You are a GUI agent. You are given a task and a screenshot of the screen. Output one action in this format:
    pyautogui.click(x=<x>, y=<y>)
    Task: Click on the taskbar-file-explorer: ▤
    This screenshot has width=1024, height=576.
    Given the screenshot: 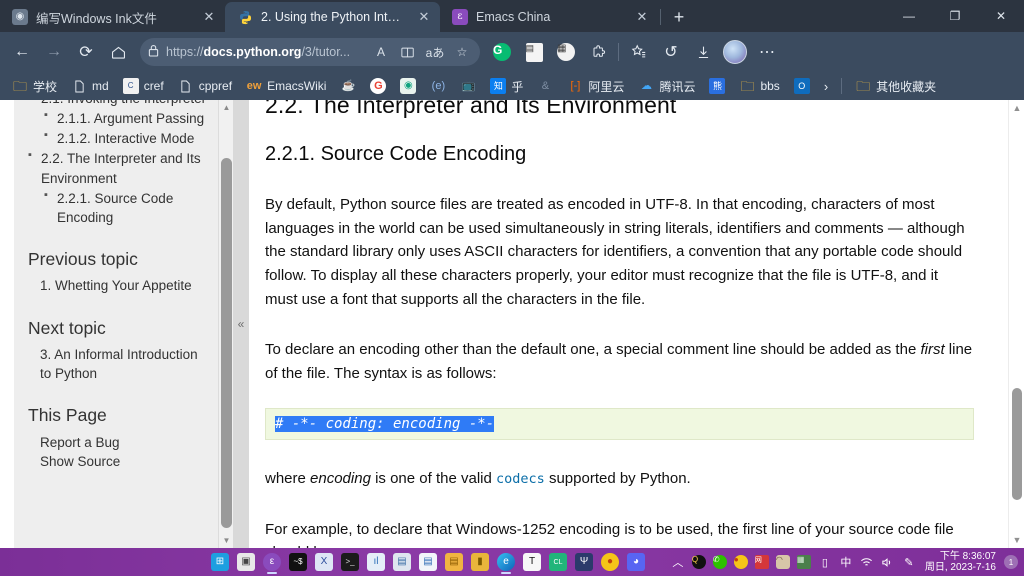 What is the action you would take?
    pyautogui.click(x=454, y=562)
    